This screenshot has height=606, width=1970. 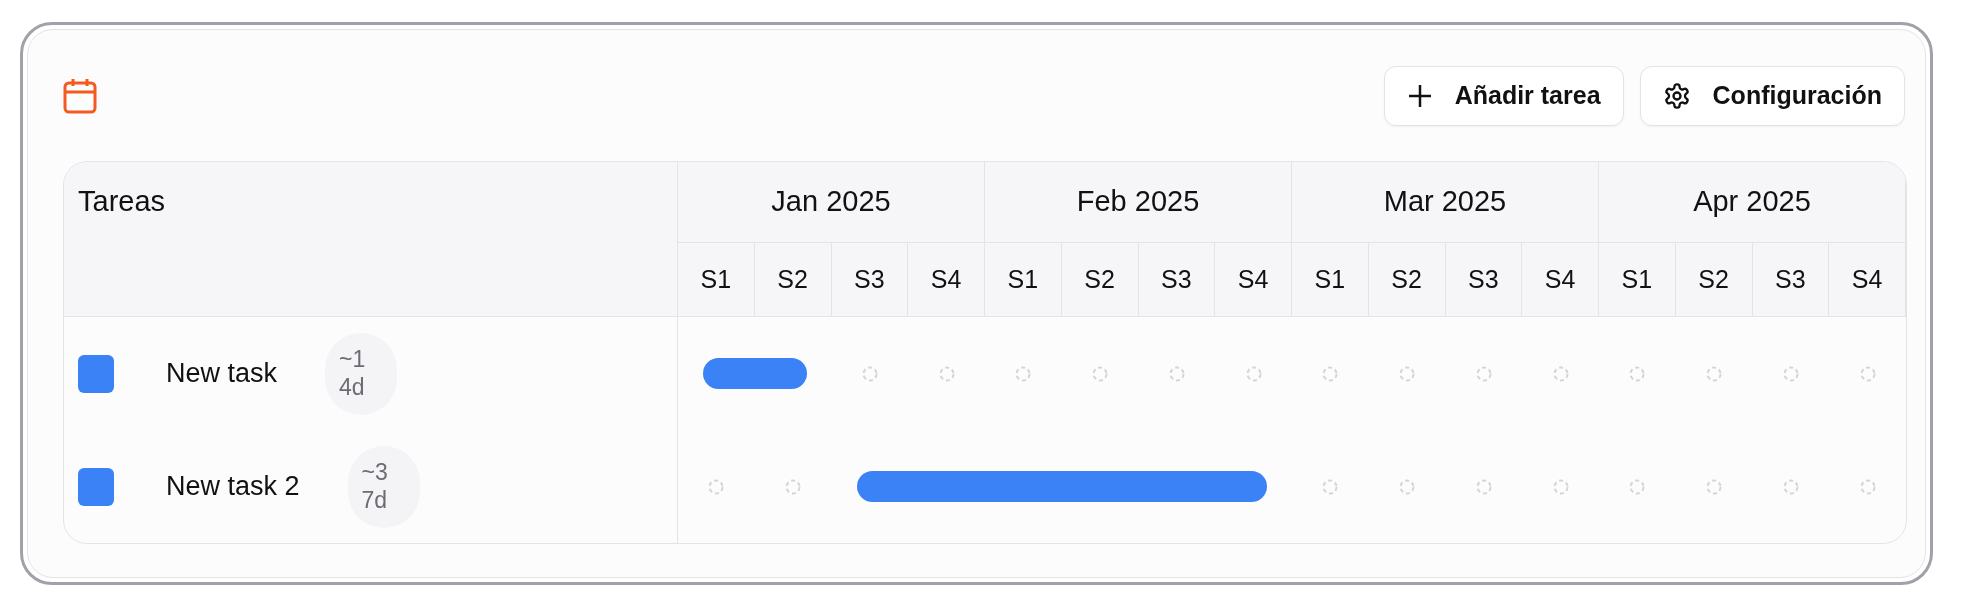 I want to click on task-name: New task, so click(x=222, y=374).